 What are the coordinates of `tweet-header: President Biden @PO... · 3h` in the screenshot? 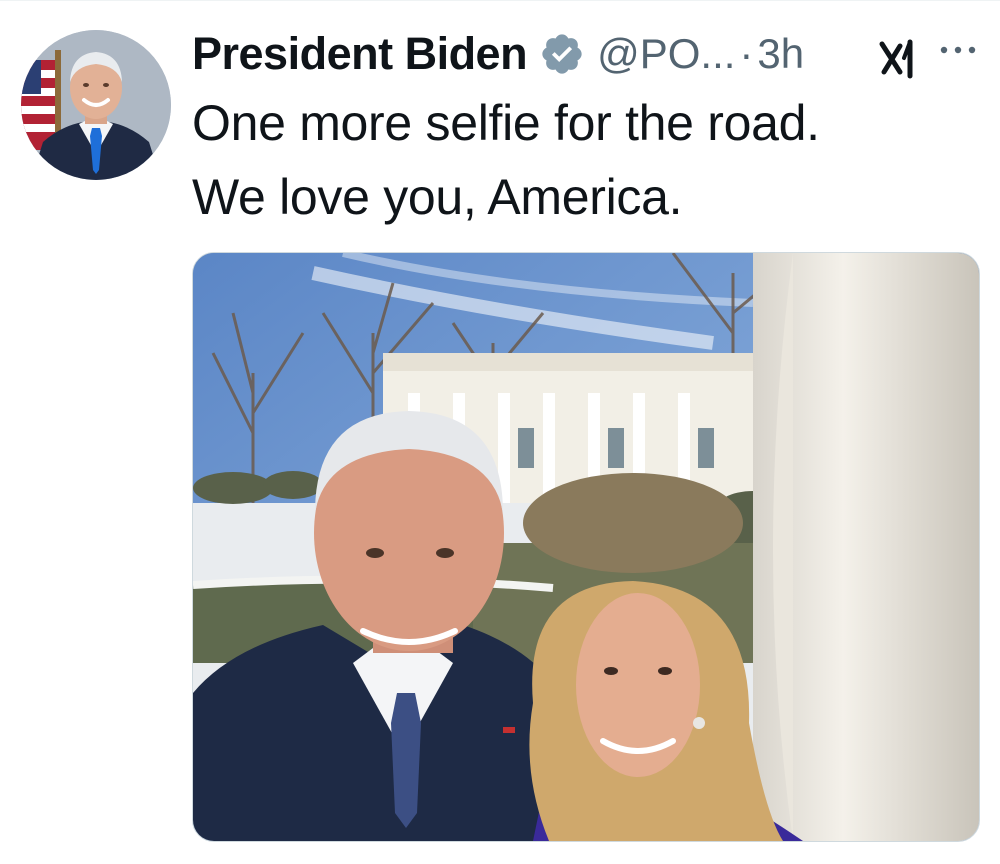 It's located at (498, 54).